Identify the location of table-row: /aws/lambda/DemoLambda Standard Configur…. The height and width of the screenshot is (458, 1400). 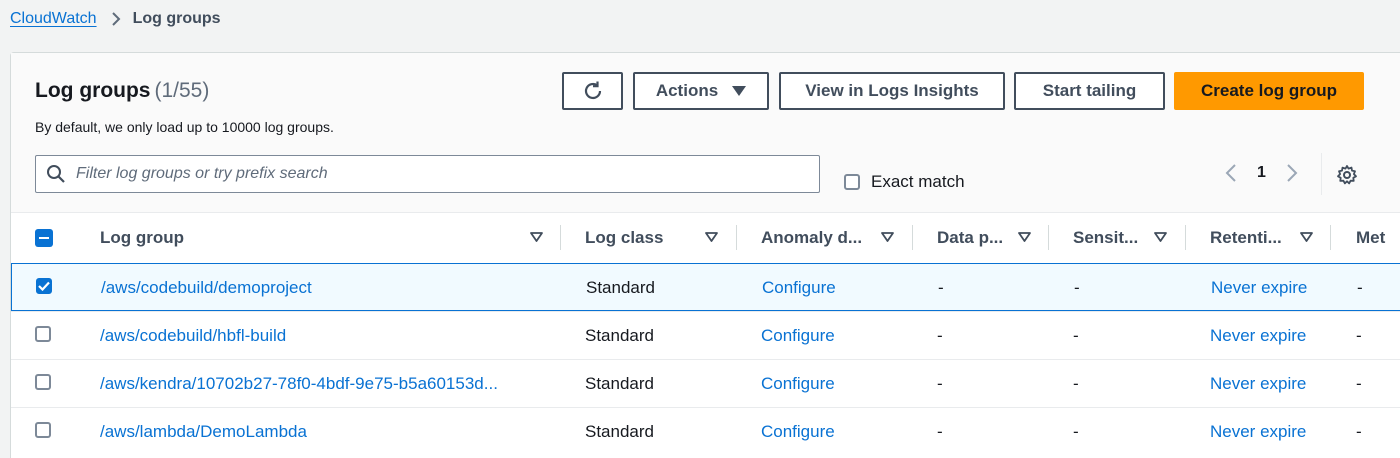
(705, 431).